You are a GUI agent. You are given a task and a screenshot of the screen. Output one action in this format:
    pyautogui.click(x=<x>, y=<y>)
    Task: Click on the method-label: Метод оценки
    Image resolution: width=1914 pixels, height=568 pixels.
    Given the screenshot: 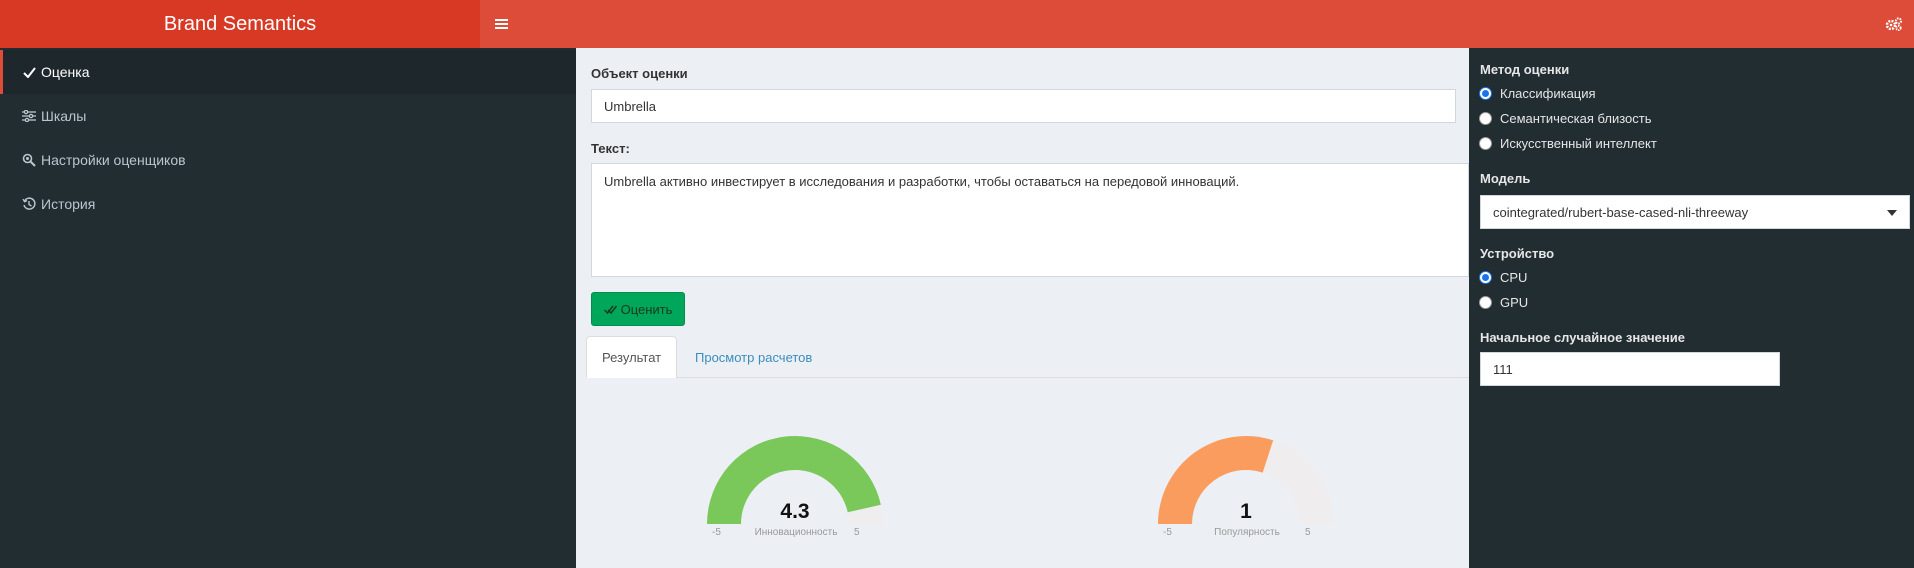 What is the action you would take?
    pyautogui.click(x=1525, y=69)
    